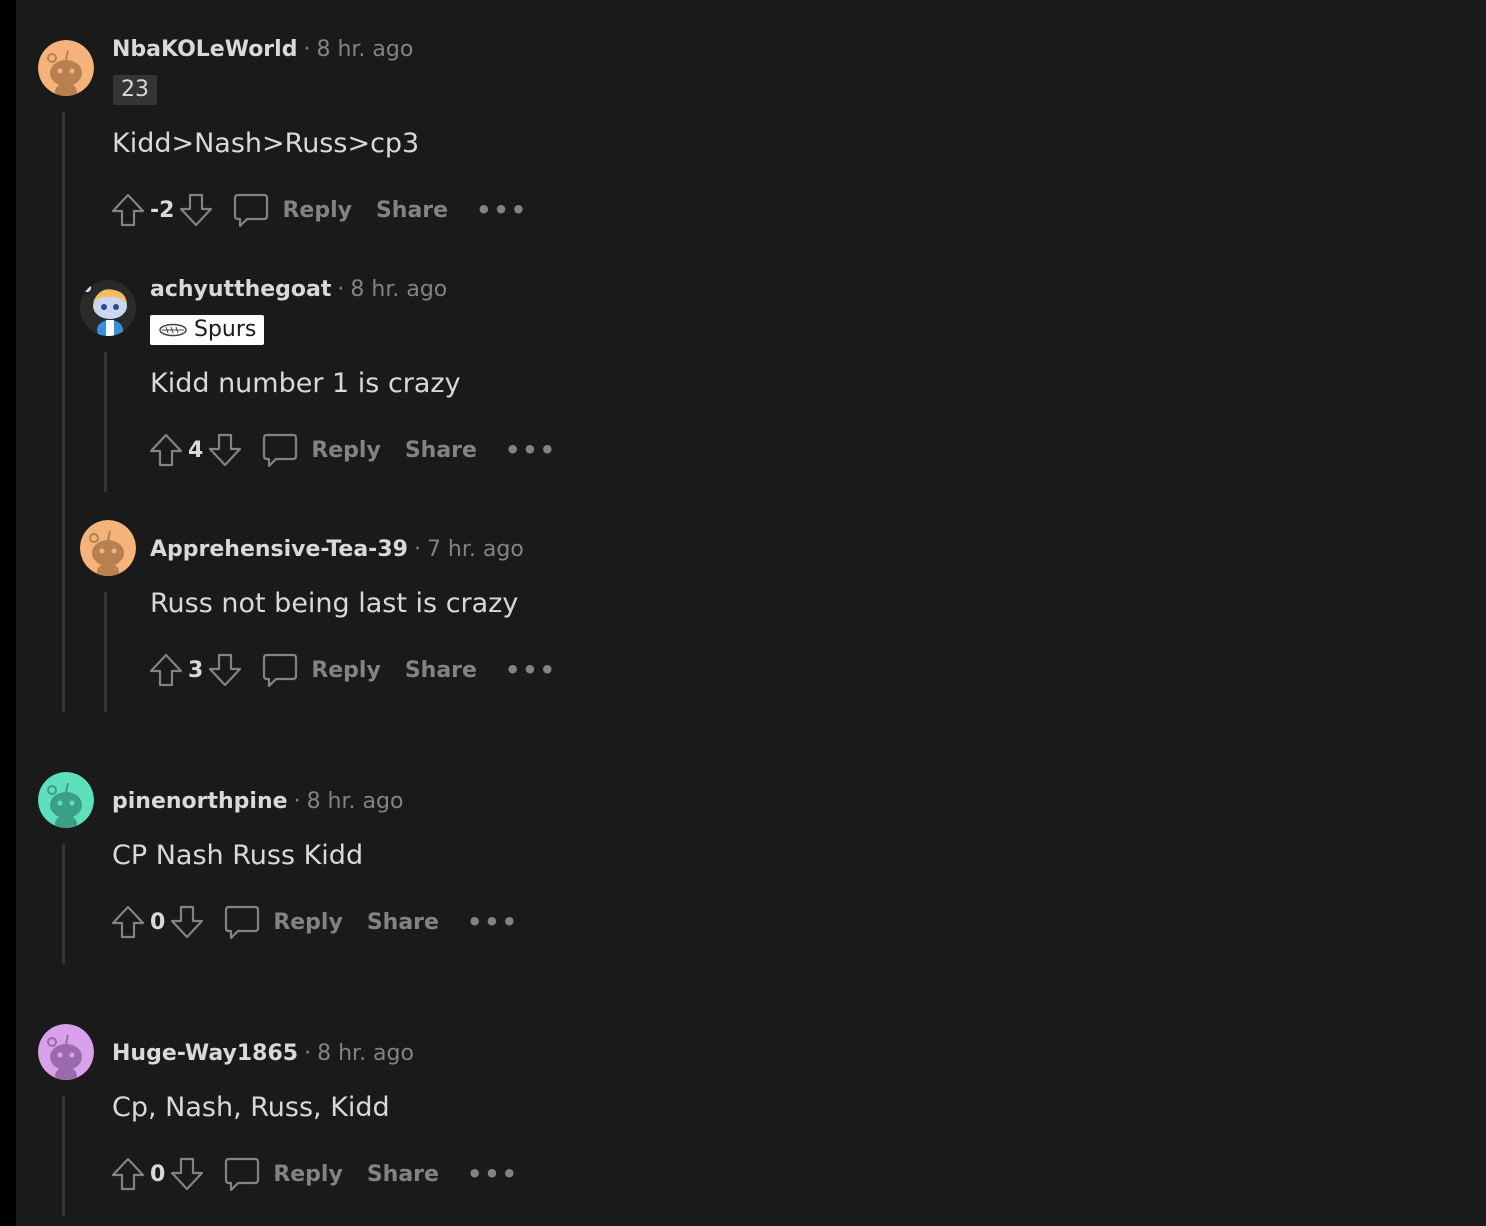 This screenshot has height=1226, width=1486. I want to click on flair-label: Spurs, so click(225, 329).